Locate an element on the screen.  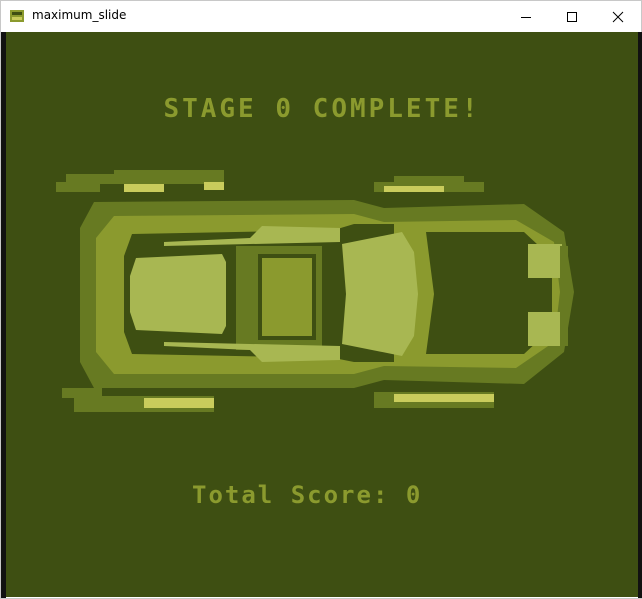
minimize-icon is located at coordinates (526, 17).